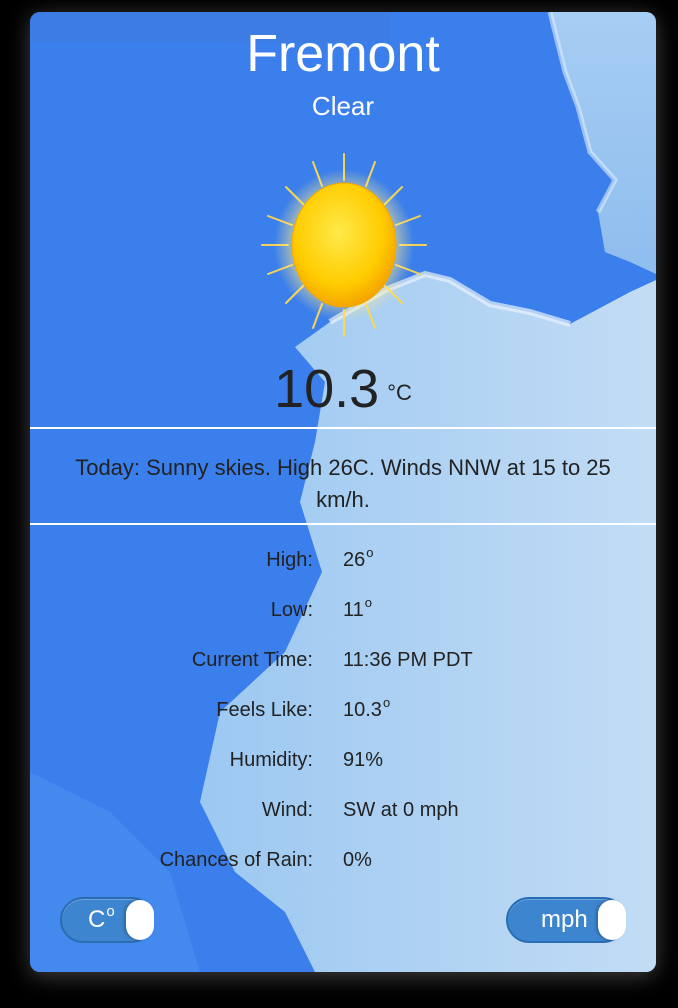  I want to click on detail-label: High:, so click(289, 560).